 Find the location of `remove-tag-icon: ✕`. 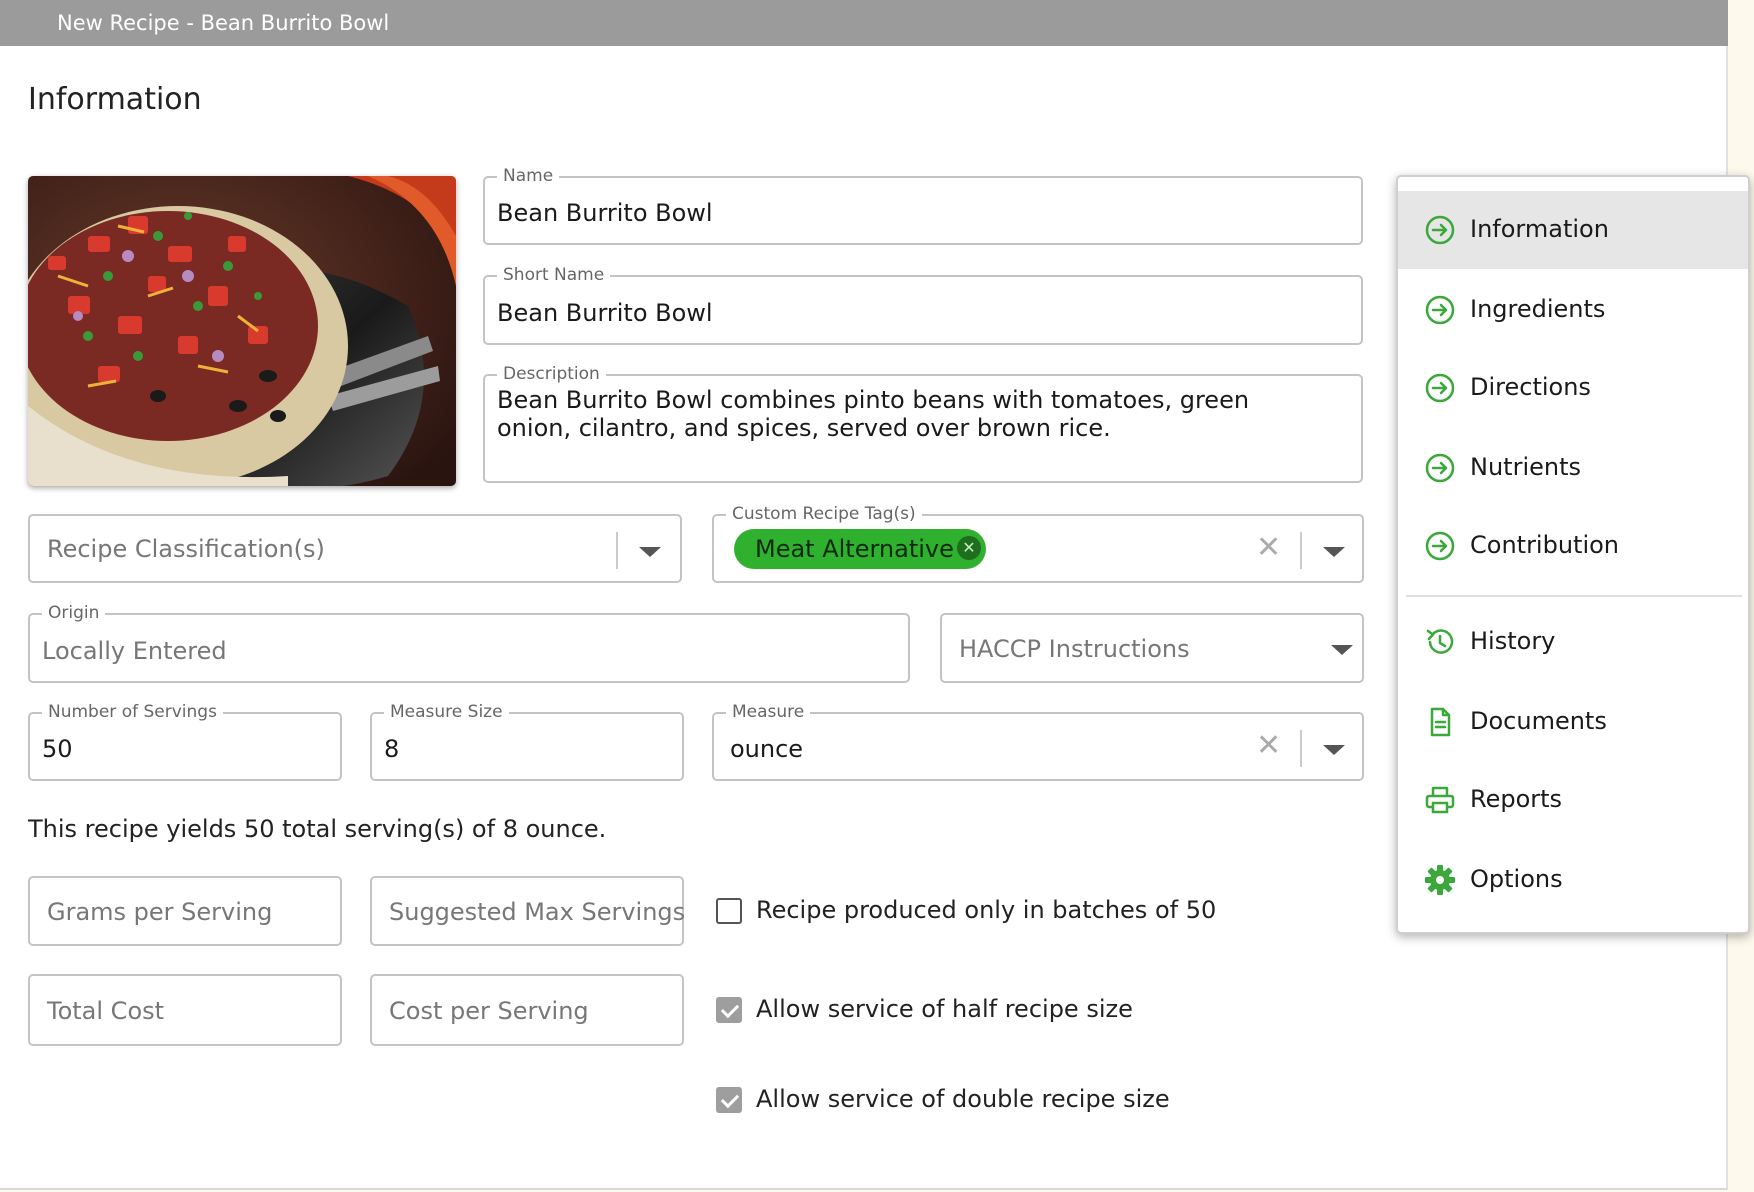

remove-tag-icon: ✕ is located at coordinates (969, 548).